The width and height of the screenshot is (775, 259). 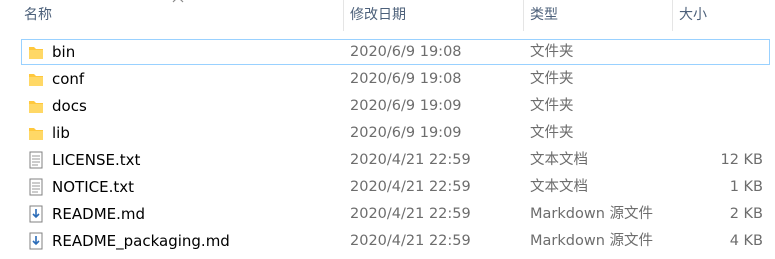 What do you see at coordinates (38, 15) in the screenshot?
I see `column-header-name-label: 名称` at bounding box center [38, 15].